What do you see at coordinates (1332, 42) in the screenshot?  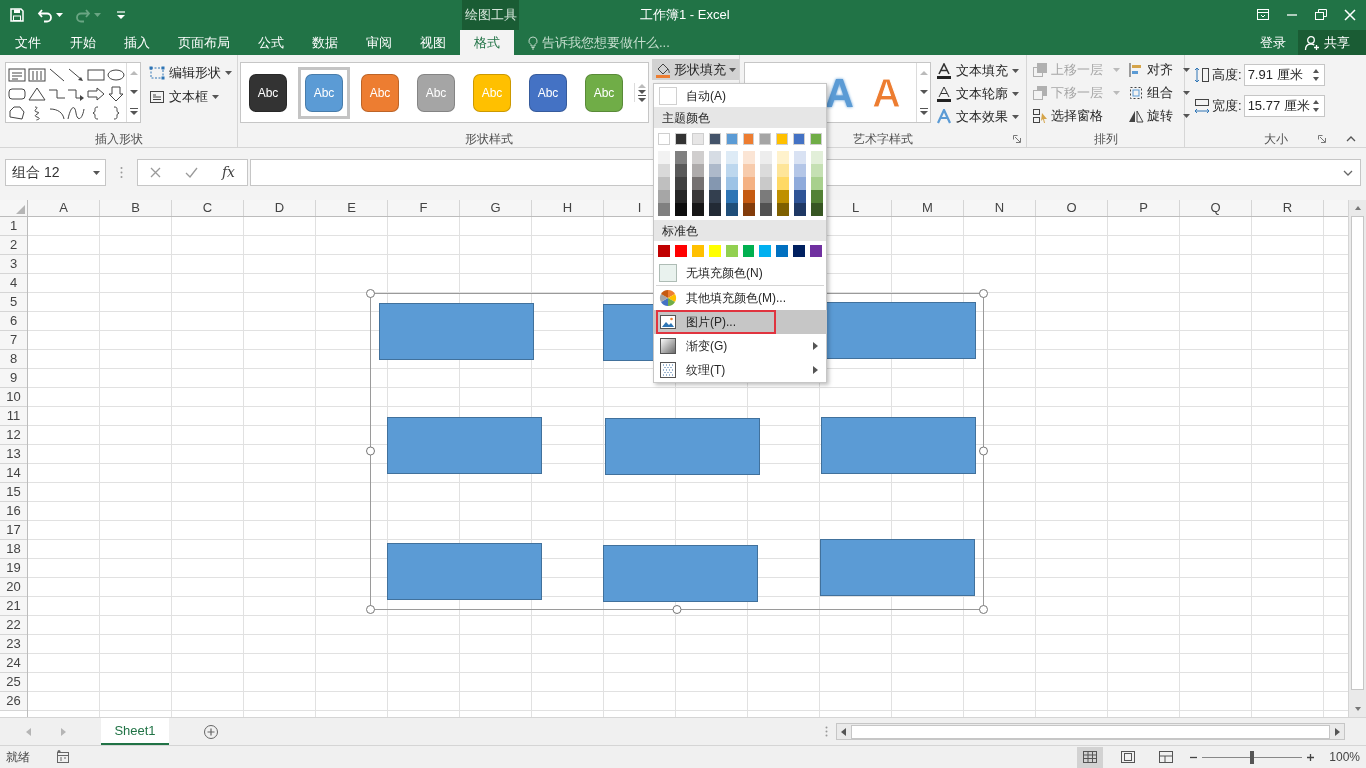 I see `share-button: 共享` at bounding box center [1332, 42].